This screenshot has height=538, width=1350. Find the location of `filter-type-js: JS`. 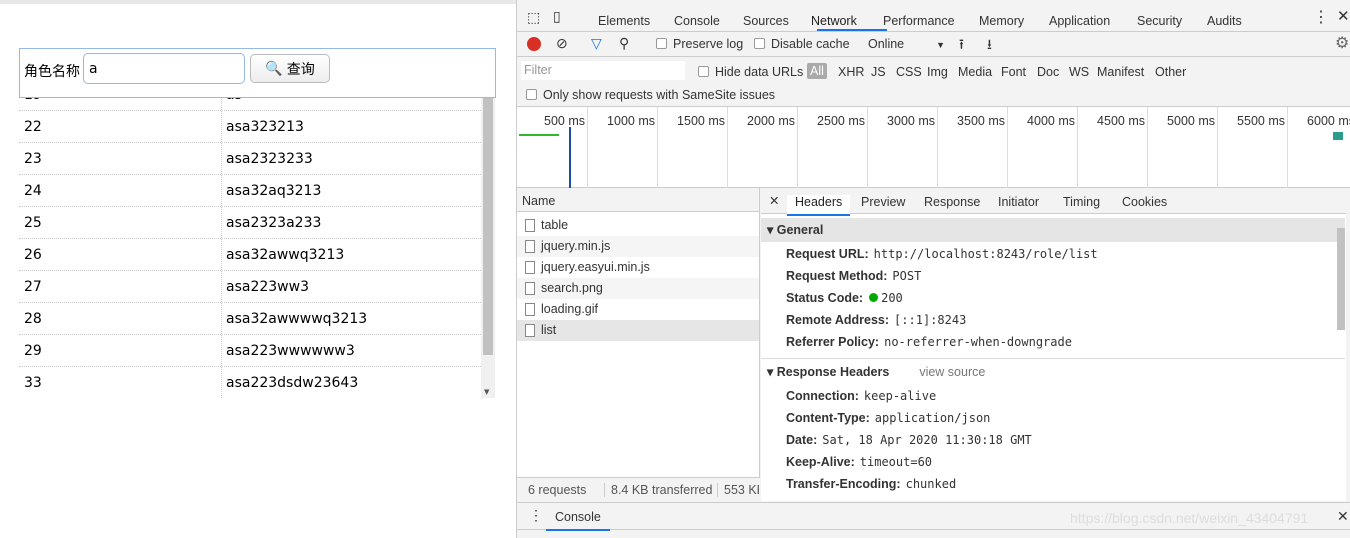

filter-type-js: JS is located at coordinates (878, 72).